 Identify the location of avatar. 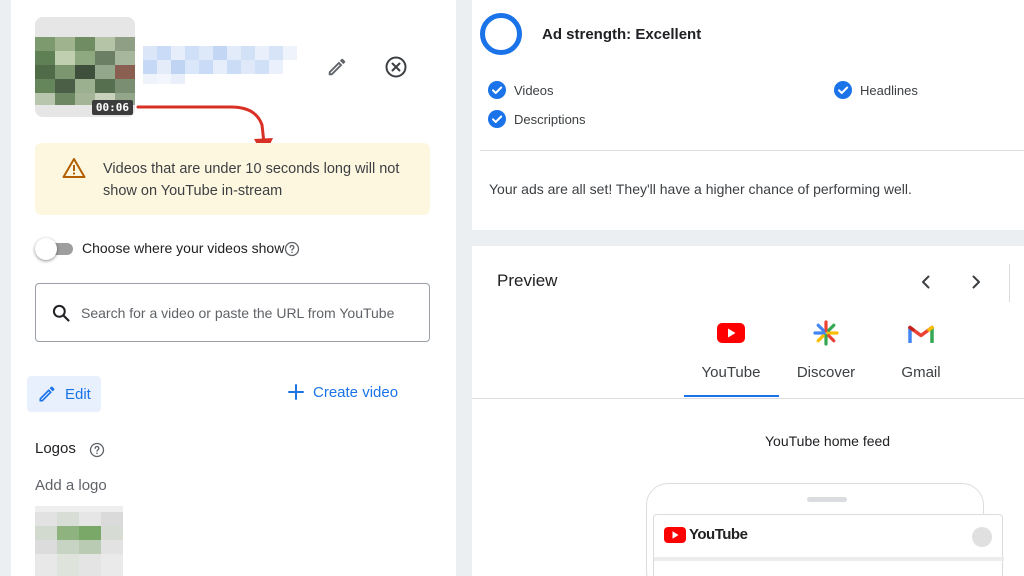
(982, 537).